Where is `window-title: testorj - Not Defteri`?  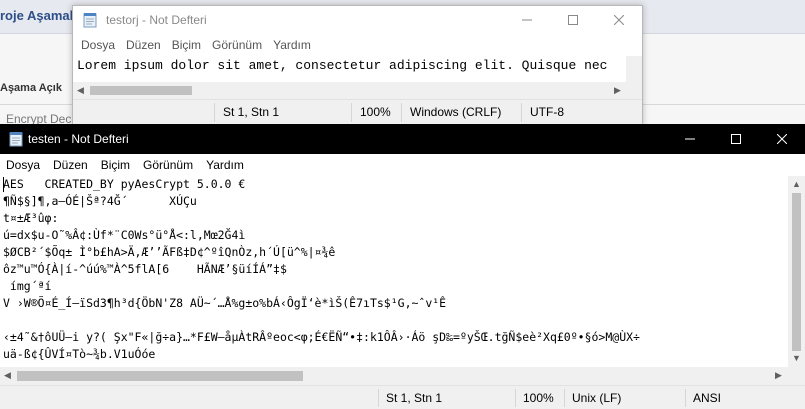
window-title: testorj - Not Defteri is located at coordinates (156, 20).